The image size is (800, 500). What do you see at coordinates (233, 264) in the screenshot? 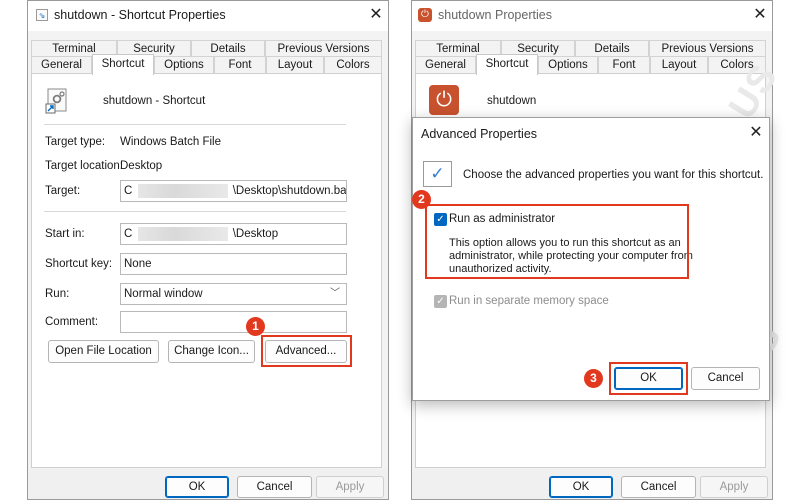
I see `shortcut-key-field: None` at bounding box center [233, 264].